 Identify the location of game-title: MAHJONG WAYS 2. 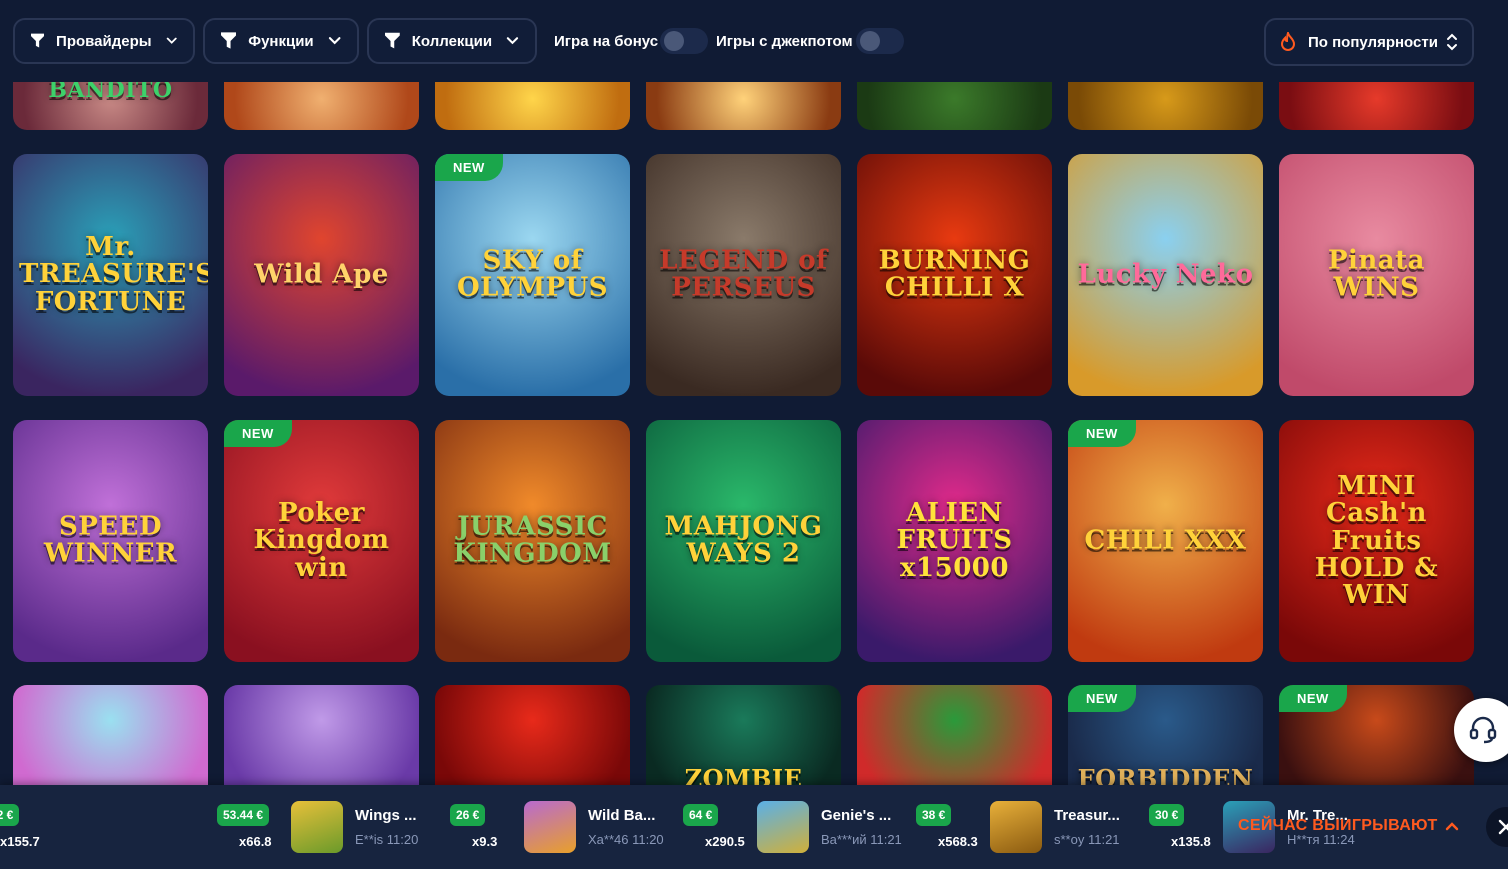
(743, 540).